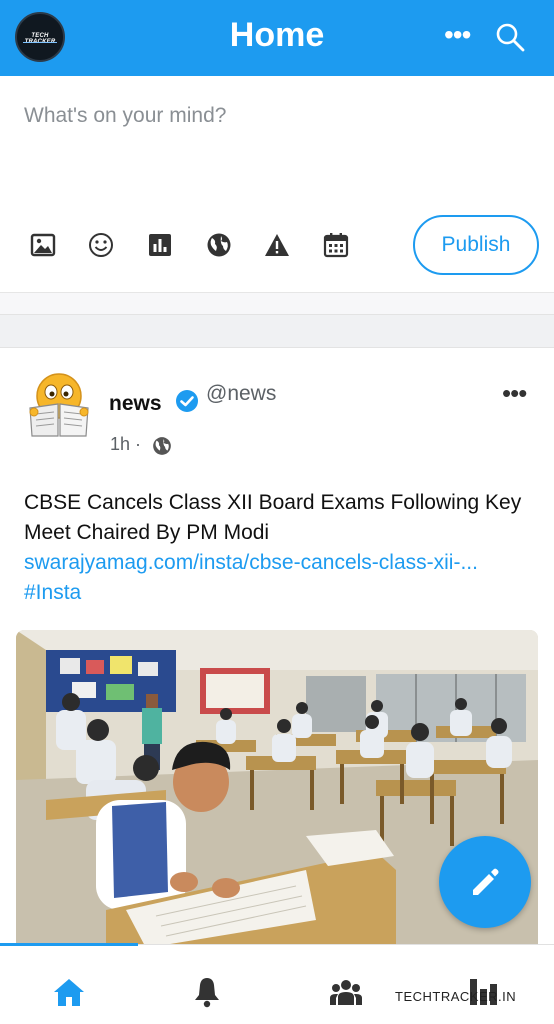 The width and height of the screenshot is (554, 1024). Describe the element at coordinates (69, 992) in the screenshot. I see `home-icon` at that location.